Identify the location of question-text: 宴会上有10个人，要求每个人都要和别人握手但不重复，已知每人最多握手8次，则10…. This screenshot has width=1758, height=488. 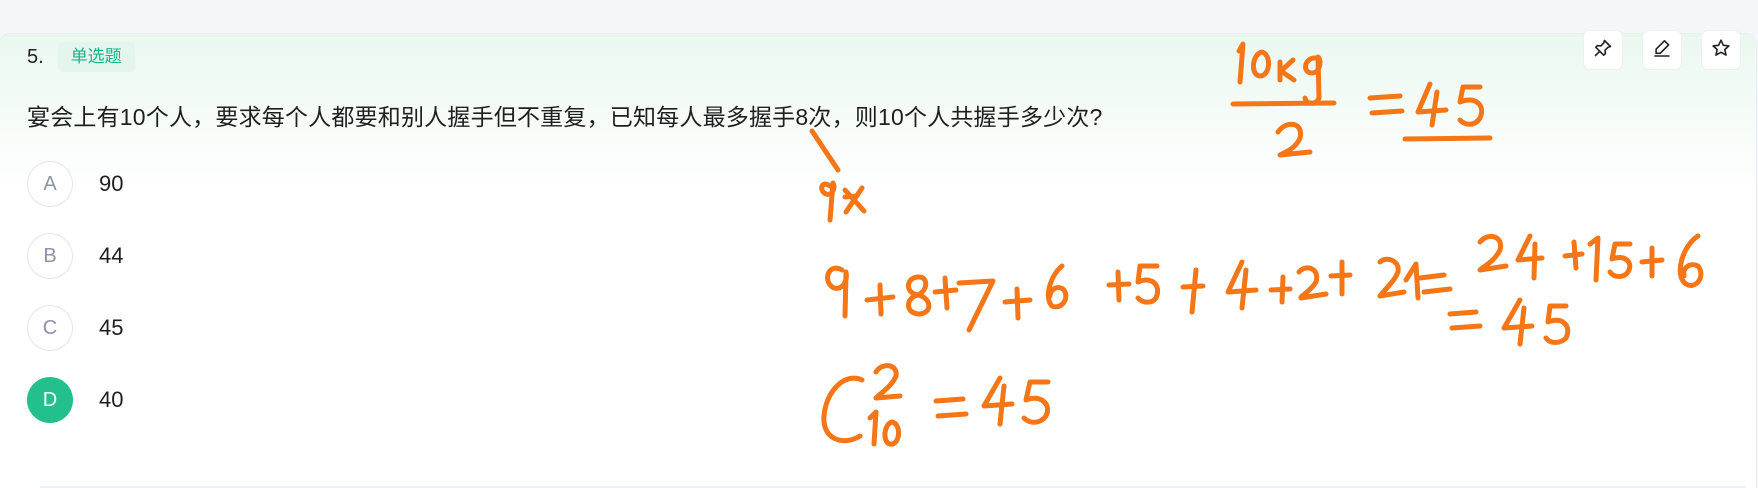
(565, 117).